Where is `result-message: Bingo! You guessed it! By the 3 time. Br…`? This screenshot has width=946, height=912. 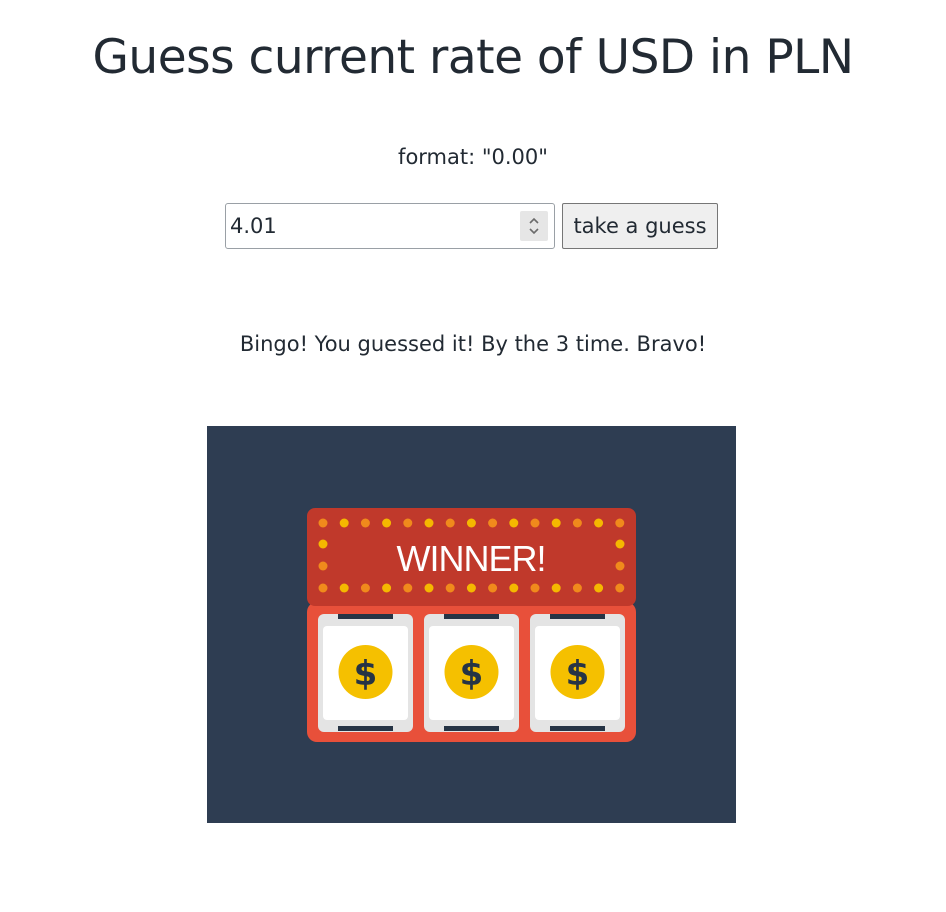
result-message: Bingo! You guessed it! By the 3 time. Br… is located at coordinates (473, 344).